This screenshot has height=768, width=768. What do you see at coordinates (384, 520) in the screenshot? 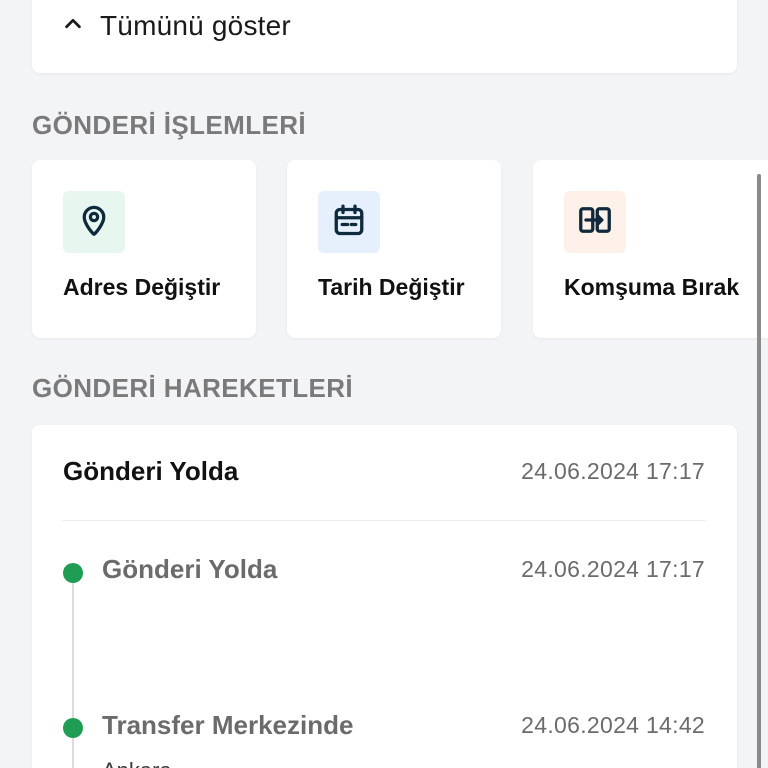
I see `divider` at bounding box center [384, 520].